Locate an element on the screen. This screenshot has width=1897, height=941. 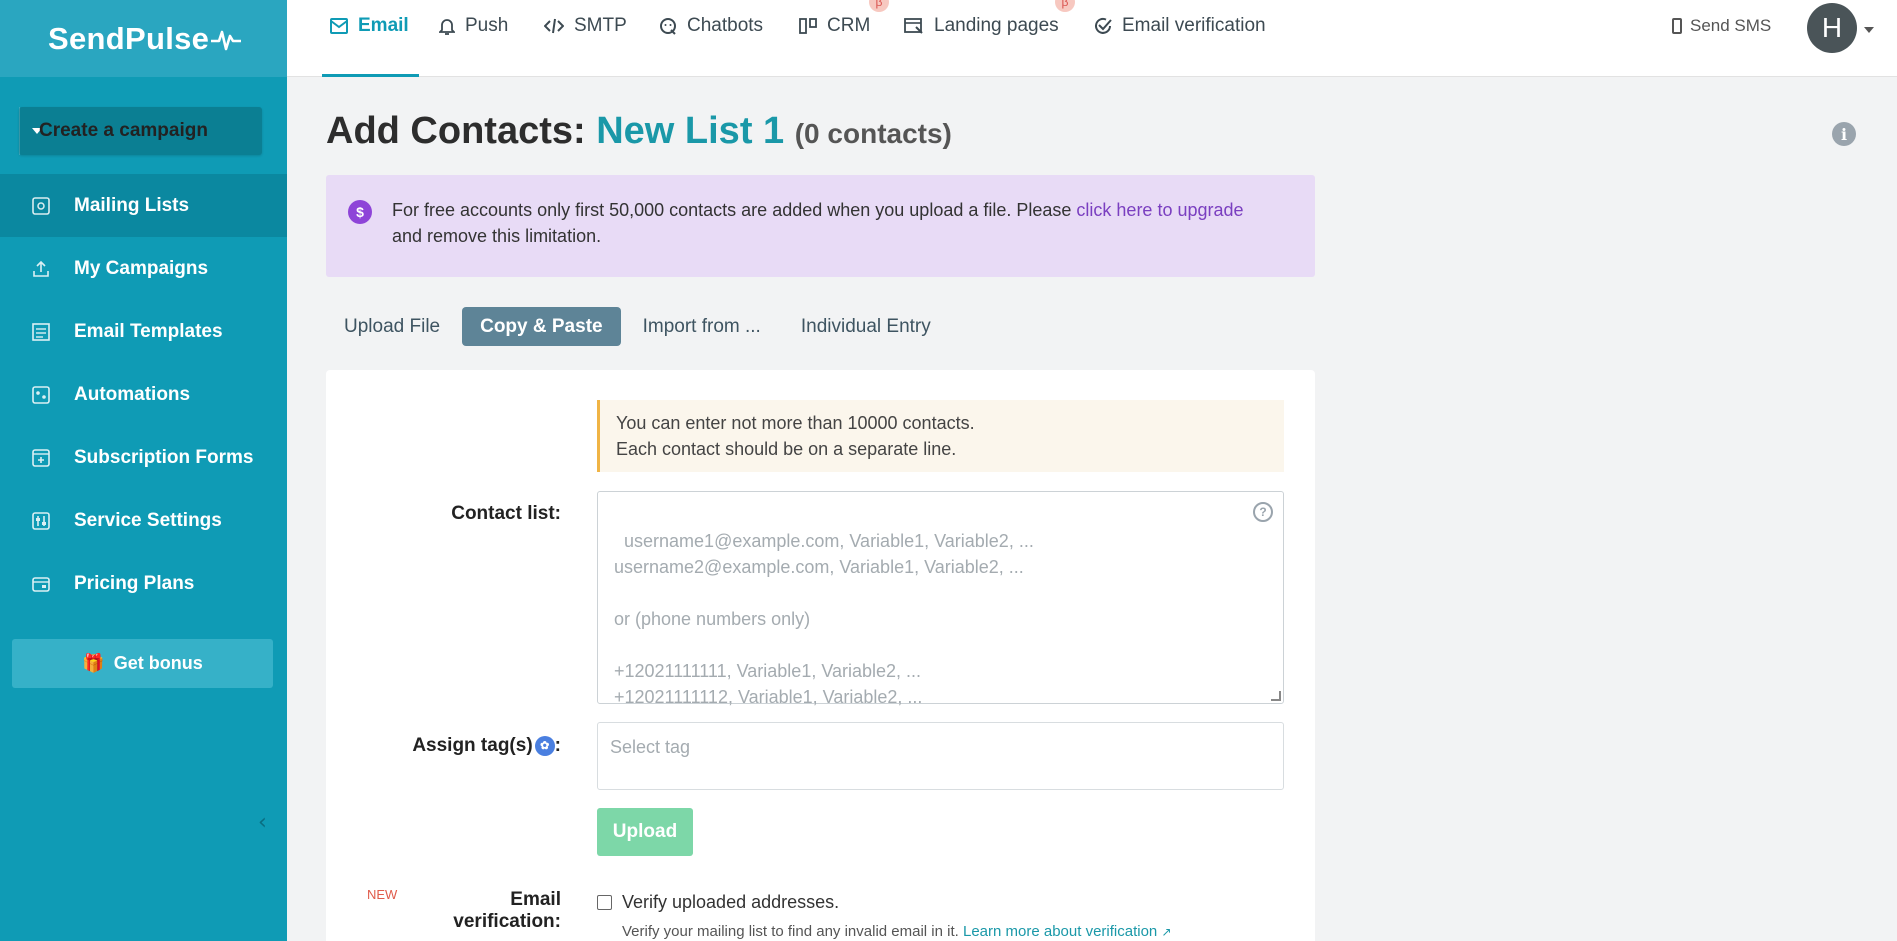
sidebar-item-subscription-forms: Subscription Forms is located at coordinates (143, 457).